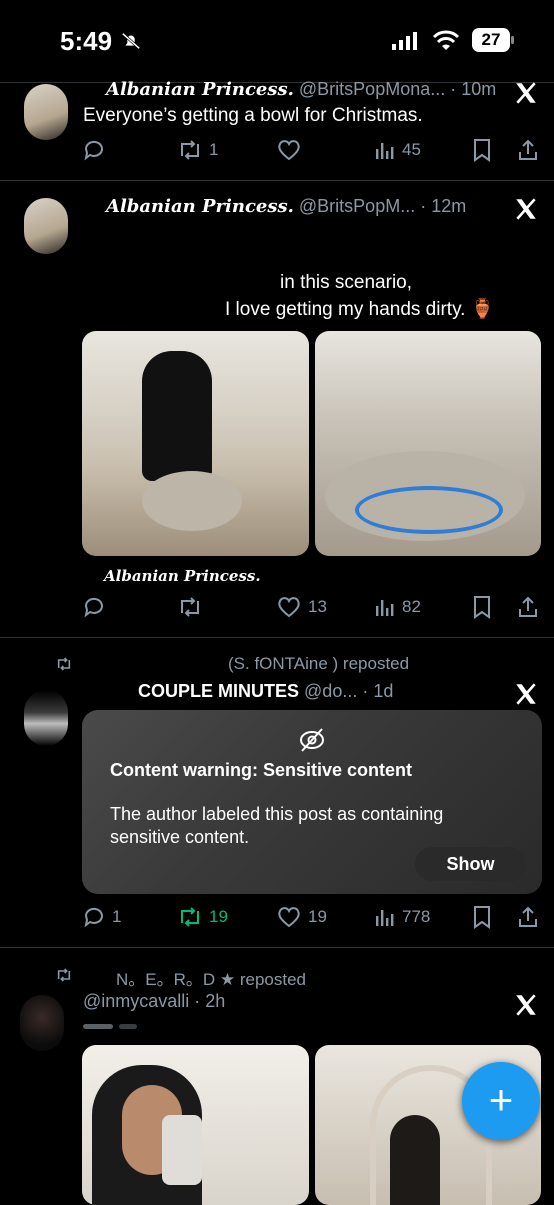 The width and height of the screenshot is (554, 1205). I want to click on views-button: 82, so click(397, 607).